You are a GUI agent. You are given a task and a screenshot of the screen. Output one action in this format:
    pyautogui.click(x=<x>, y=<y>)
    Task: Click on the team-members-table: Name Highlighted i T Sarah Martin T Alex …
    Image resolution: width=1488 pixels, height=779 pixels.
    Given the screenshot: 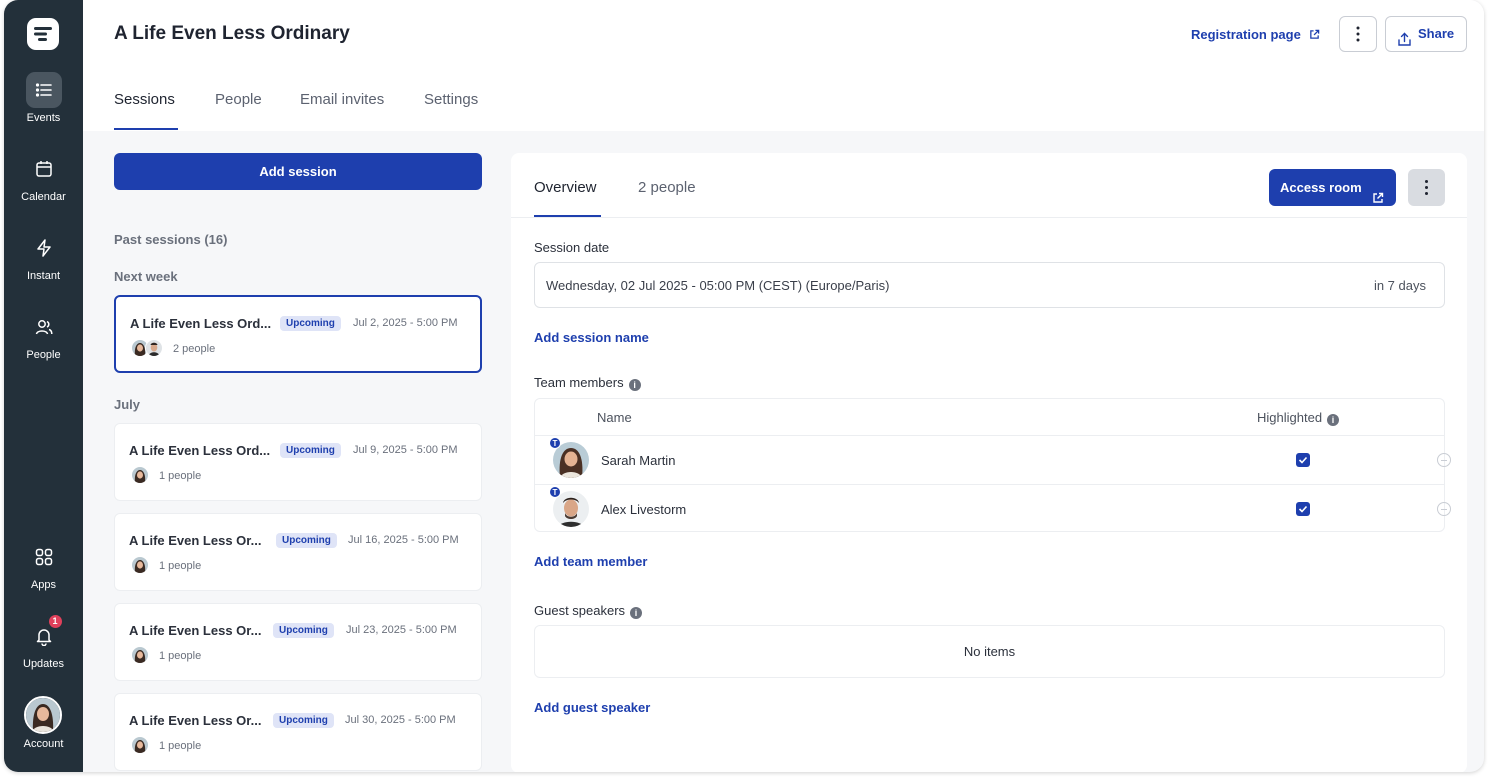 What is the action you would take?
    pyautogui.click(x=992, y=465)
    